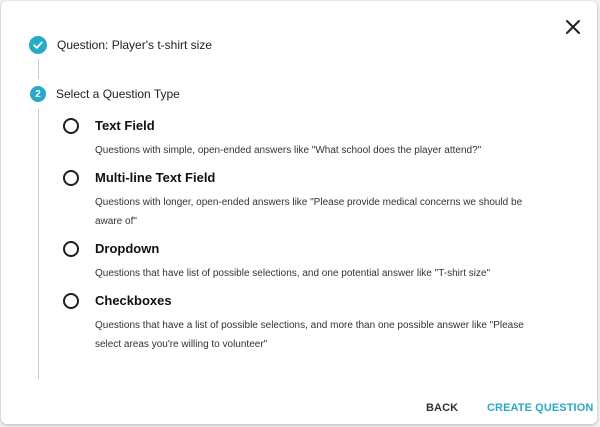 The width and height of the screenshot is (600, 427). I want to click on close-icon, so click(573, 27).